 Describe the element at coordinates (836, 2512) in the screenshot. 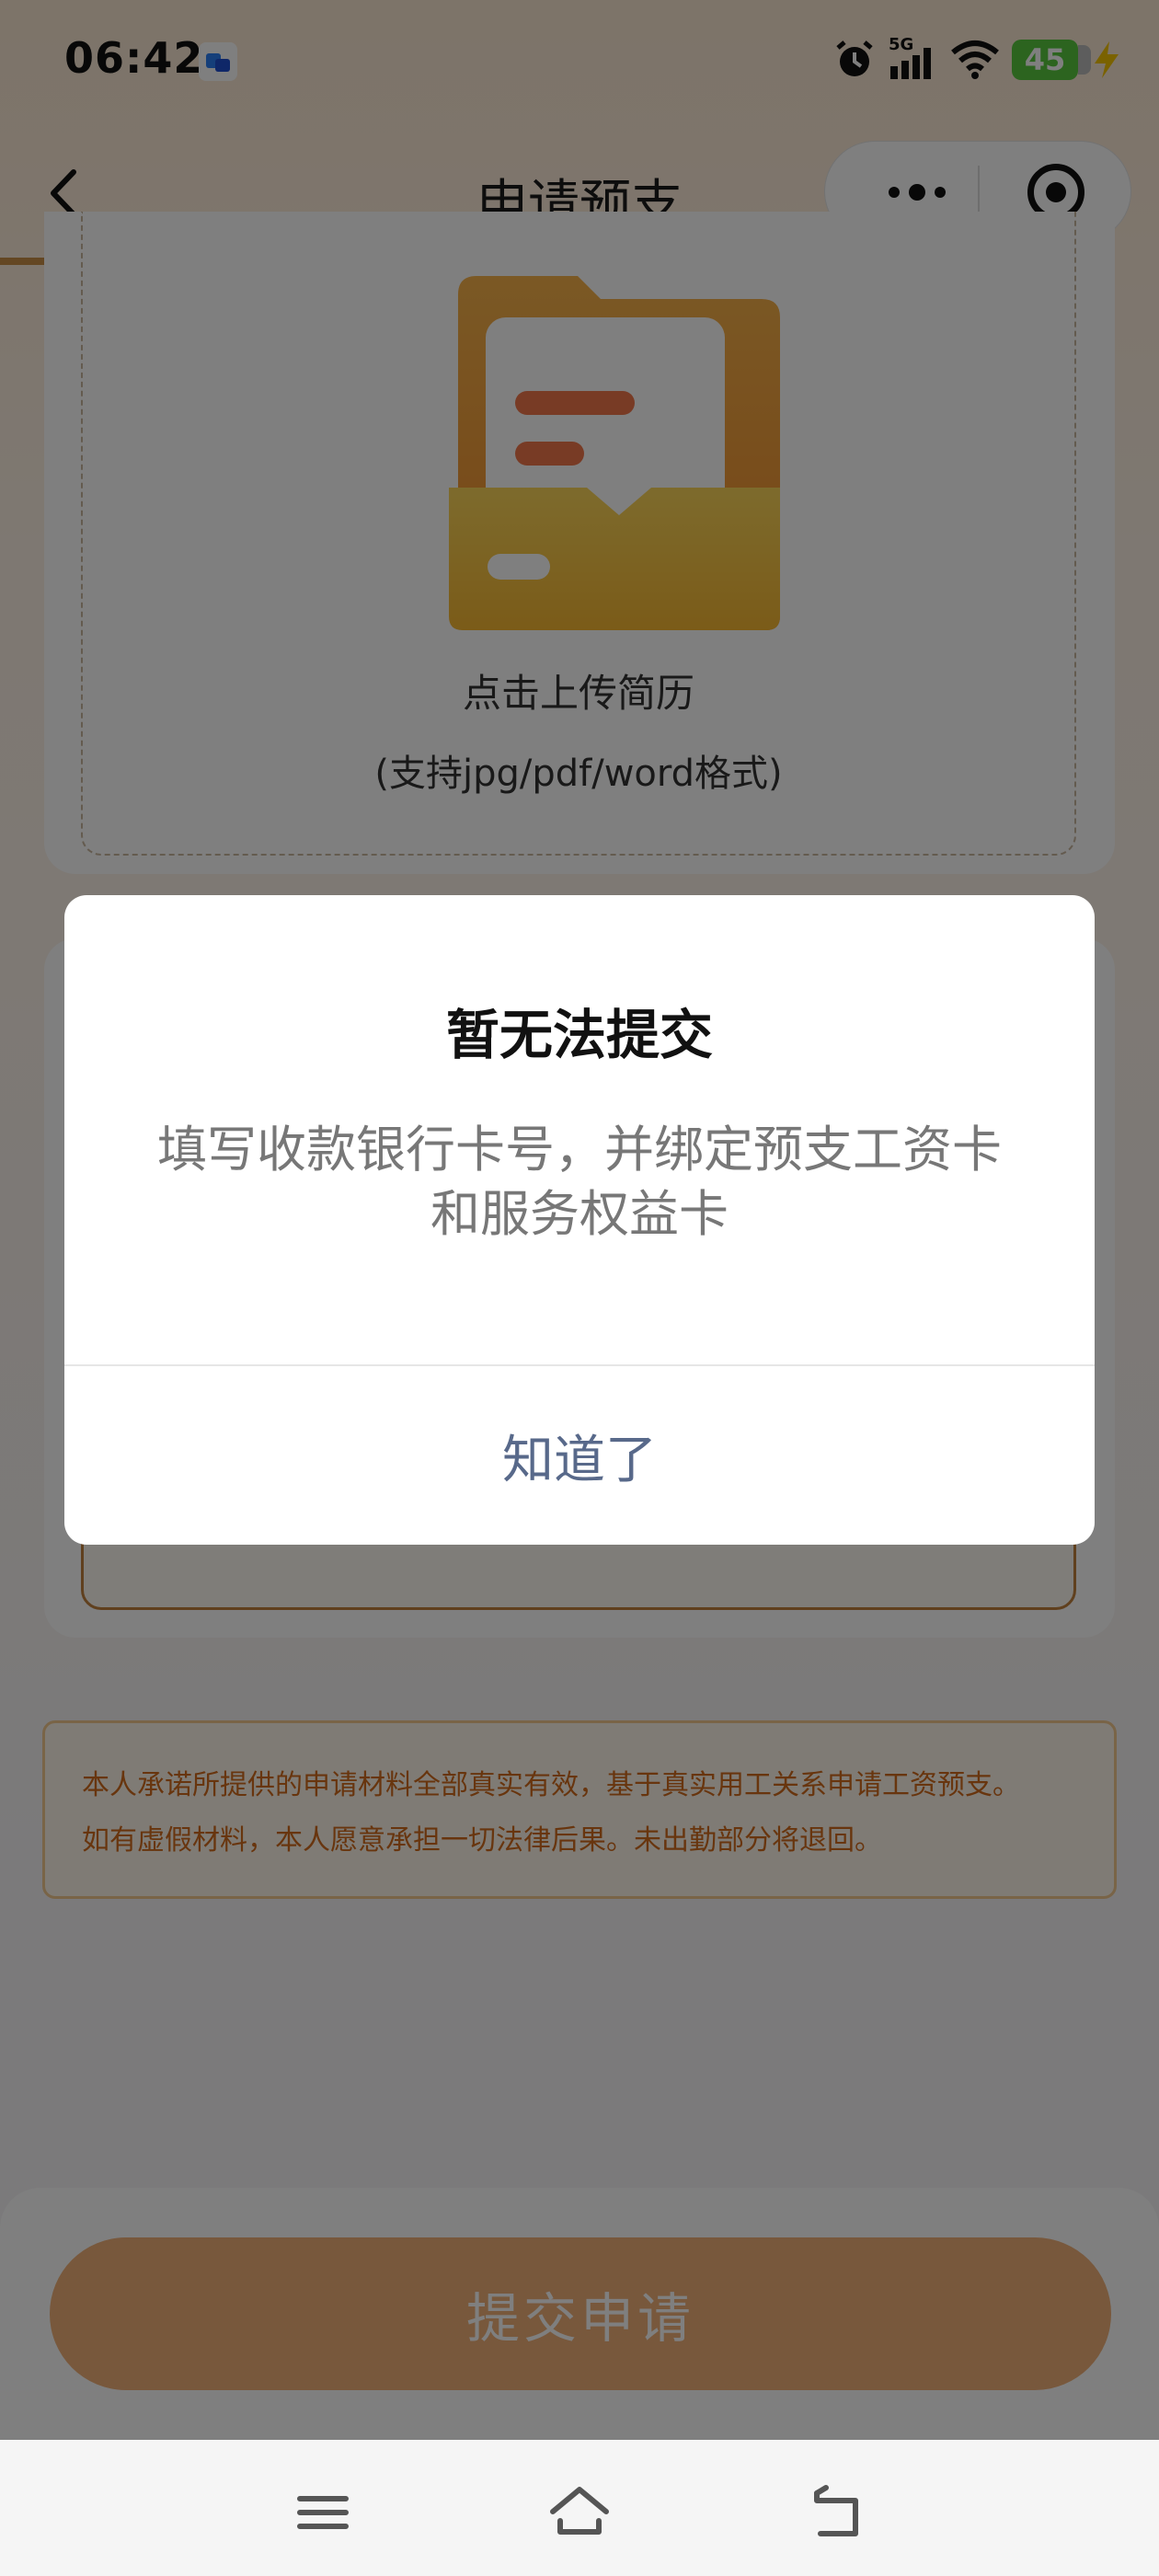

I see `back-icon` at that location.